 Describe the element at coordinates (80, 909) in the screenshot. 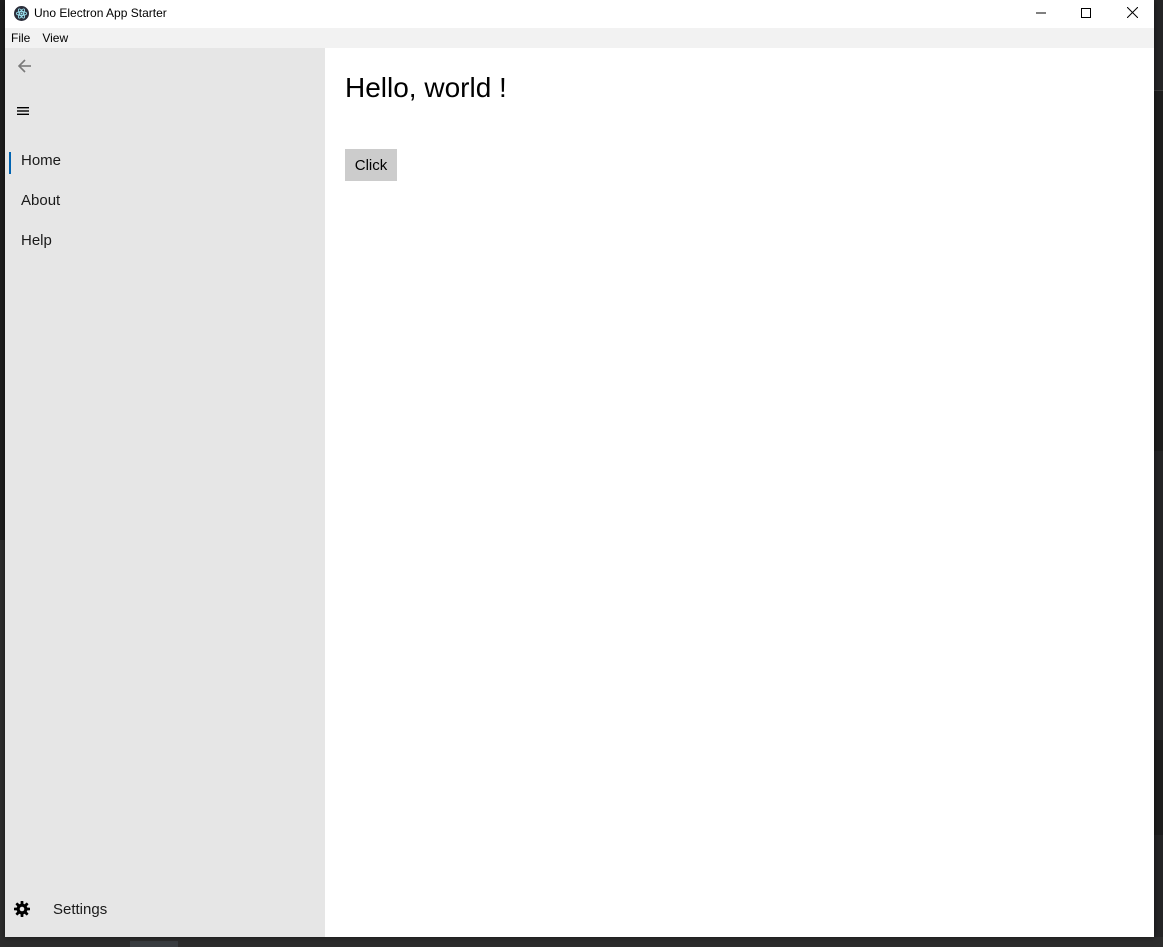

I see `settings-label: Settings` at that location.